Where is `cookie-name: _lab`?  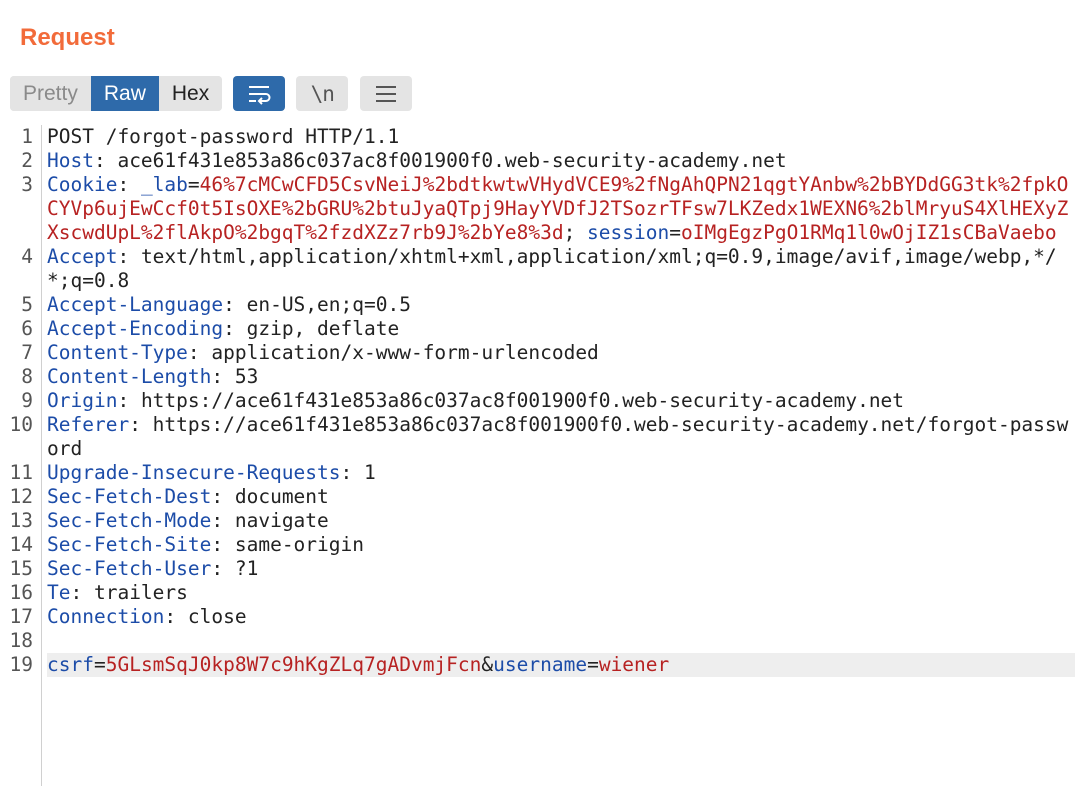
cookie-name: _lab is located at coordinates (164, 184).